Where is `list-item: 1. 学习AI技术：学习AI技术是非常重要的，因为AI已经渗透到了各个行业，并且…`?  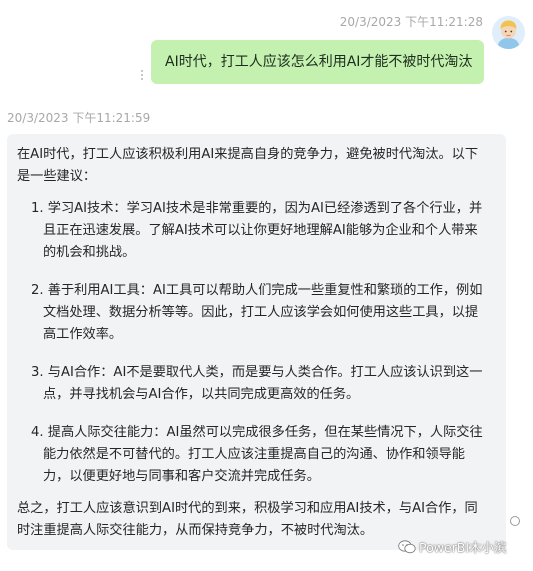
list-item: 1. 学习AI技术：学习AI技术是非常重要的，因为AI已经渗透到了各个行业，并且… is located at coordinates (257, 230).